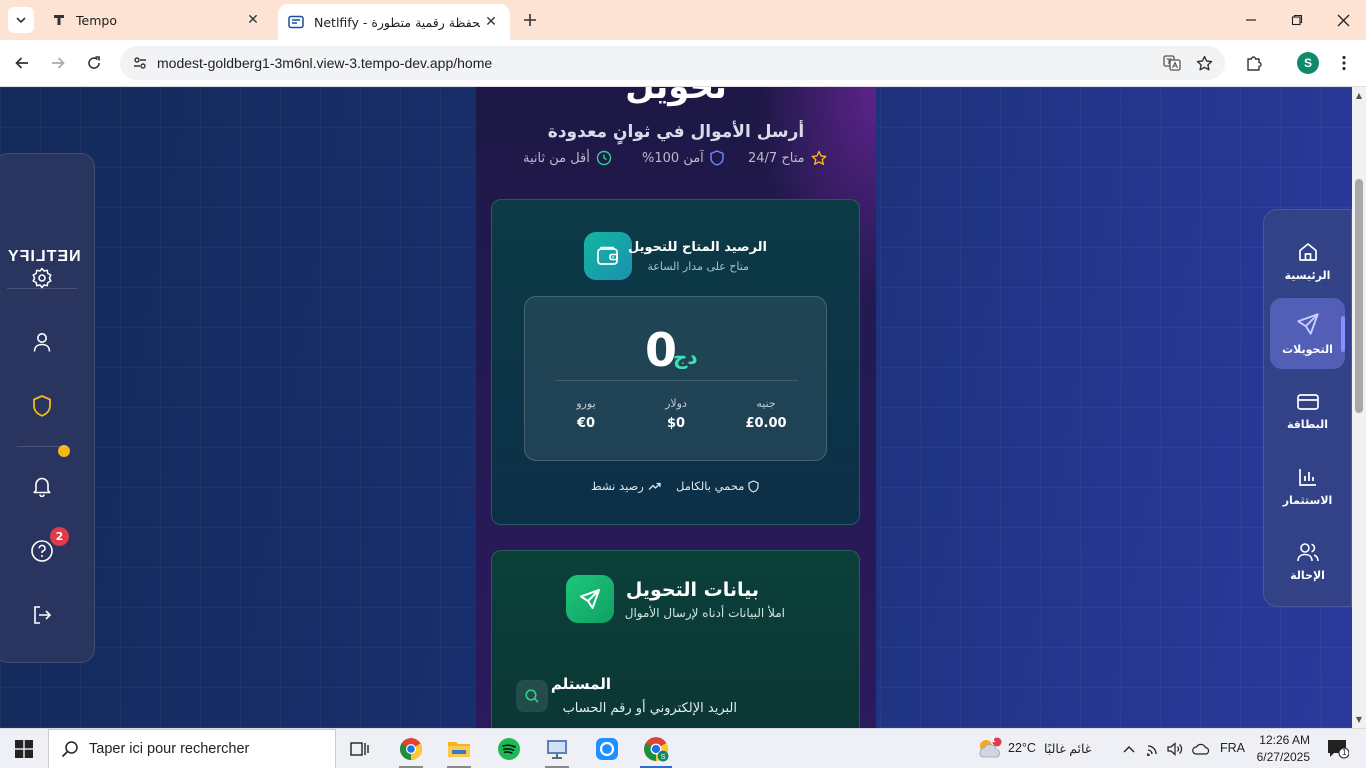 The width and height of the screenshot is (1366, 768). I want to click on currency-value: £0.00, so click(766, 423).